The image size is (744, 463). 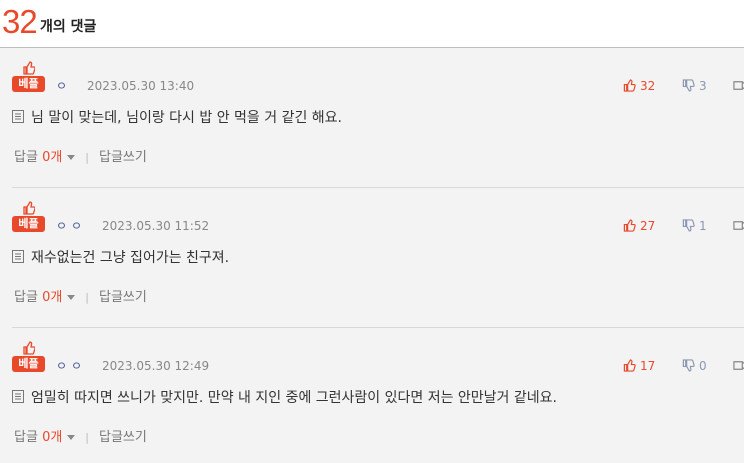 I want to click on upvote-button: 32, so click(x=639, y=86).